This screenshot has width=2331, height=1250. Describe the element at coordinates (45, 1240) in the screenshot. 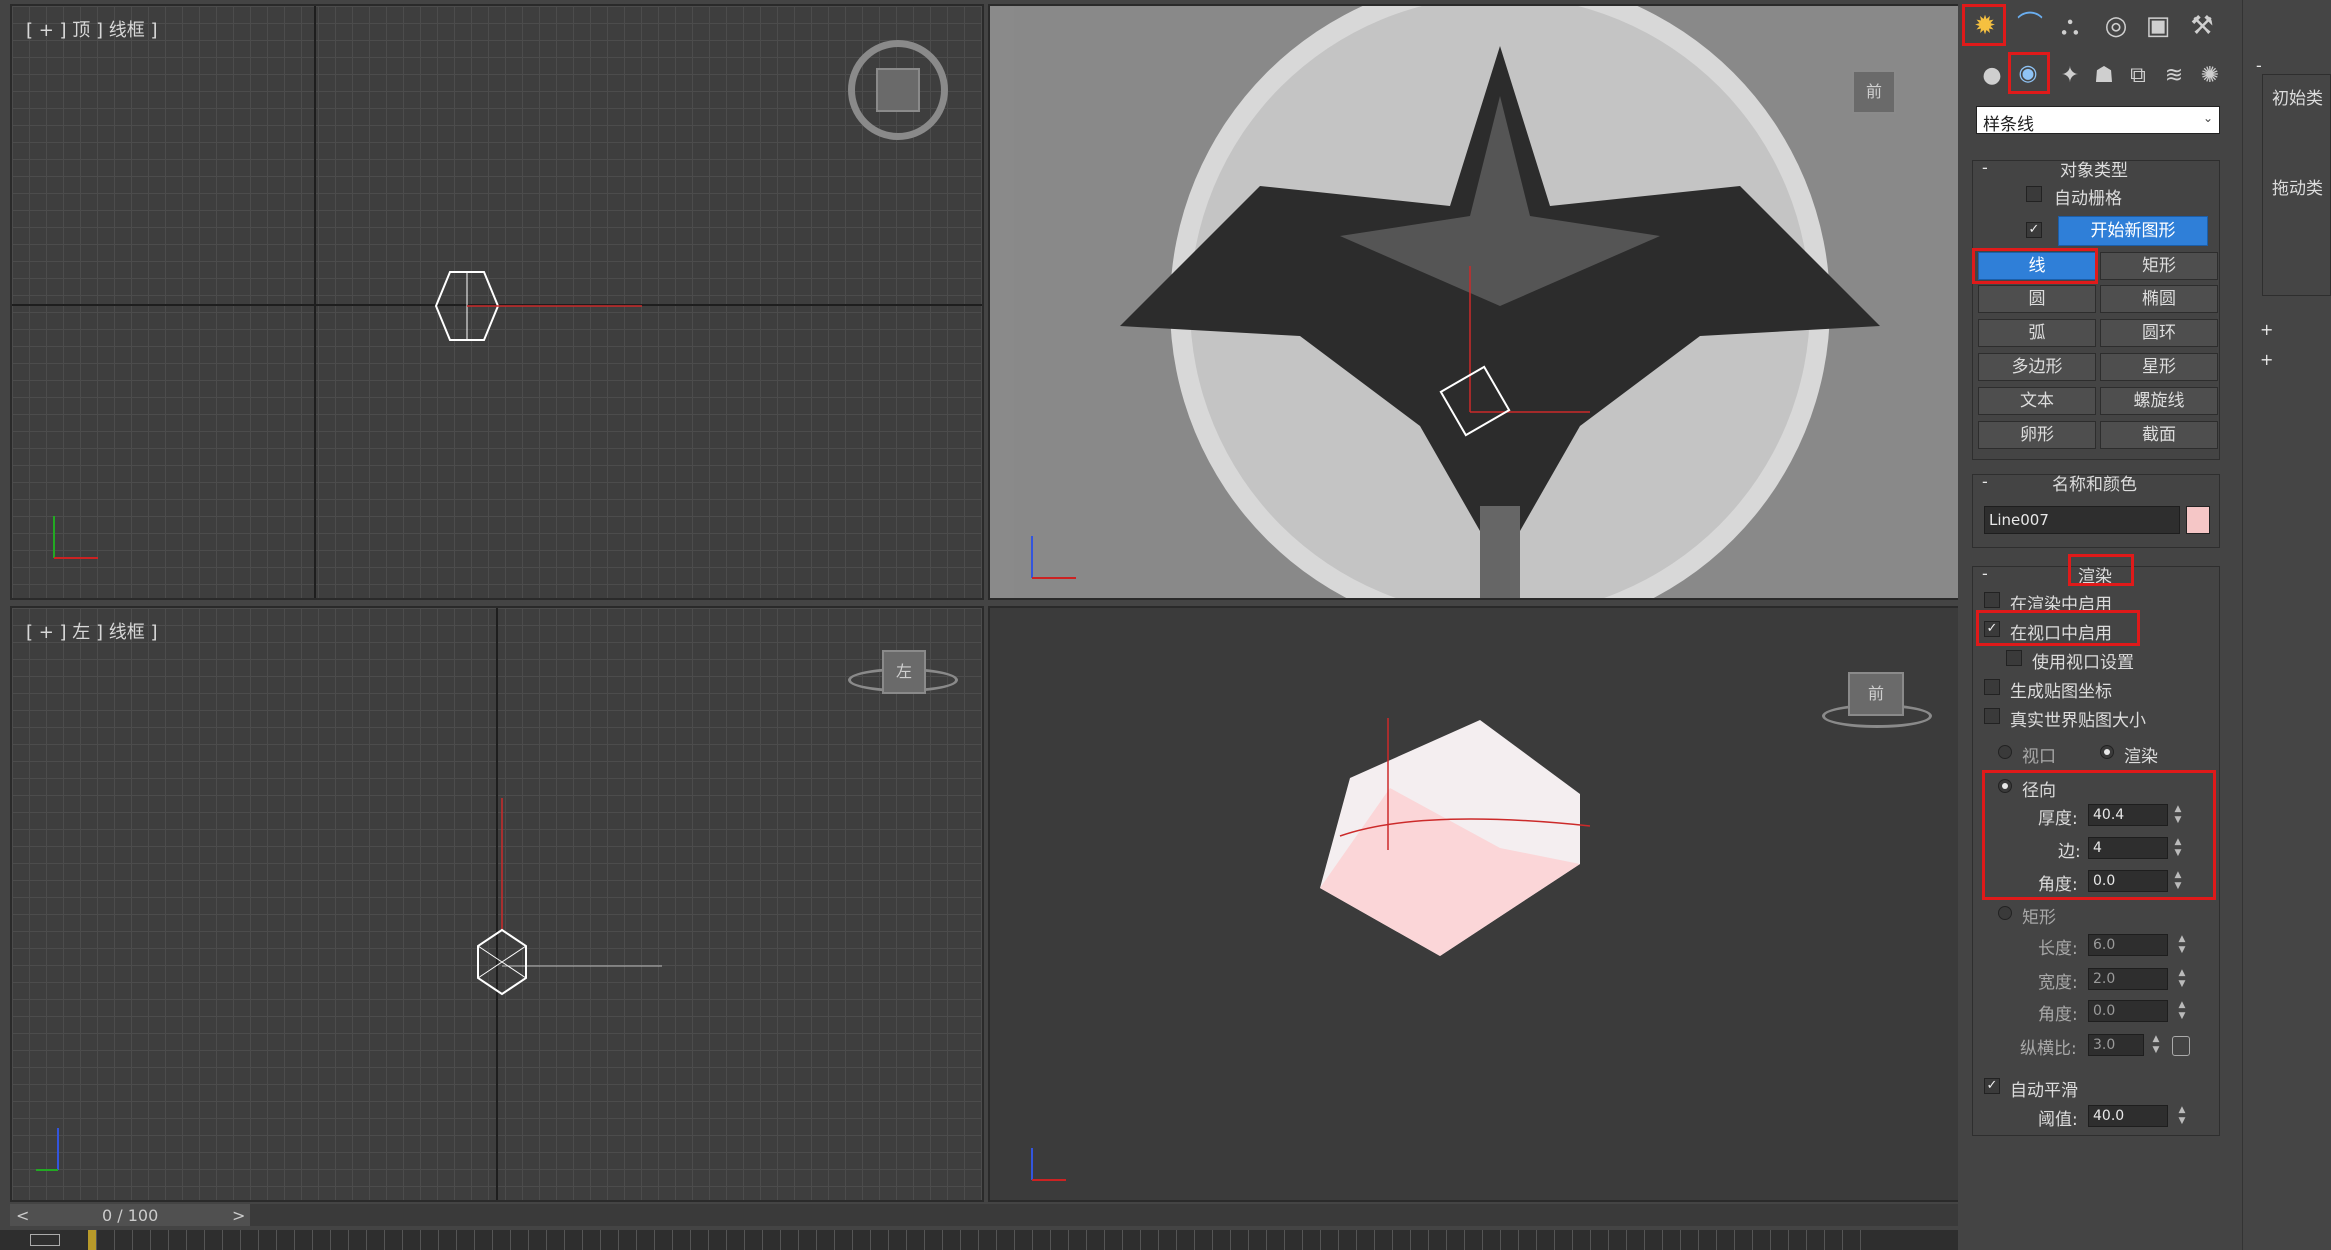

I see `track-bar-toggle-icon` at that location.